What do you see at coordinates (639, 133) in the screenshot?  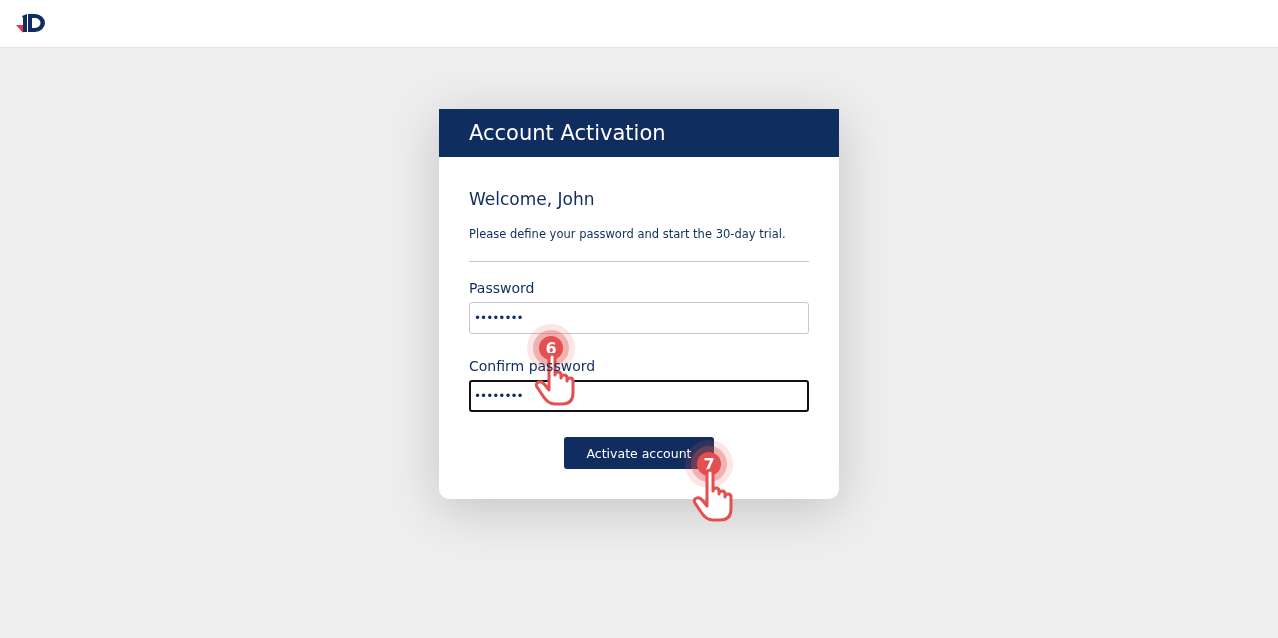 I see `card-title: Account Activation` at bounding box center [639, 133].